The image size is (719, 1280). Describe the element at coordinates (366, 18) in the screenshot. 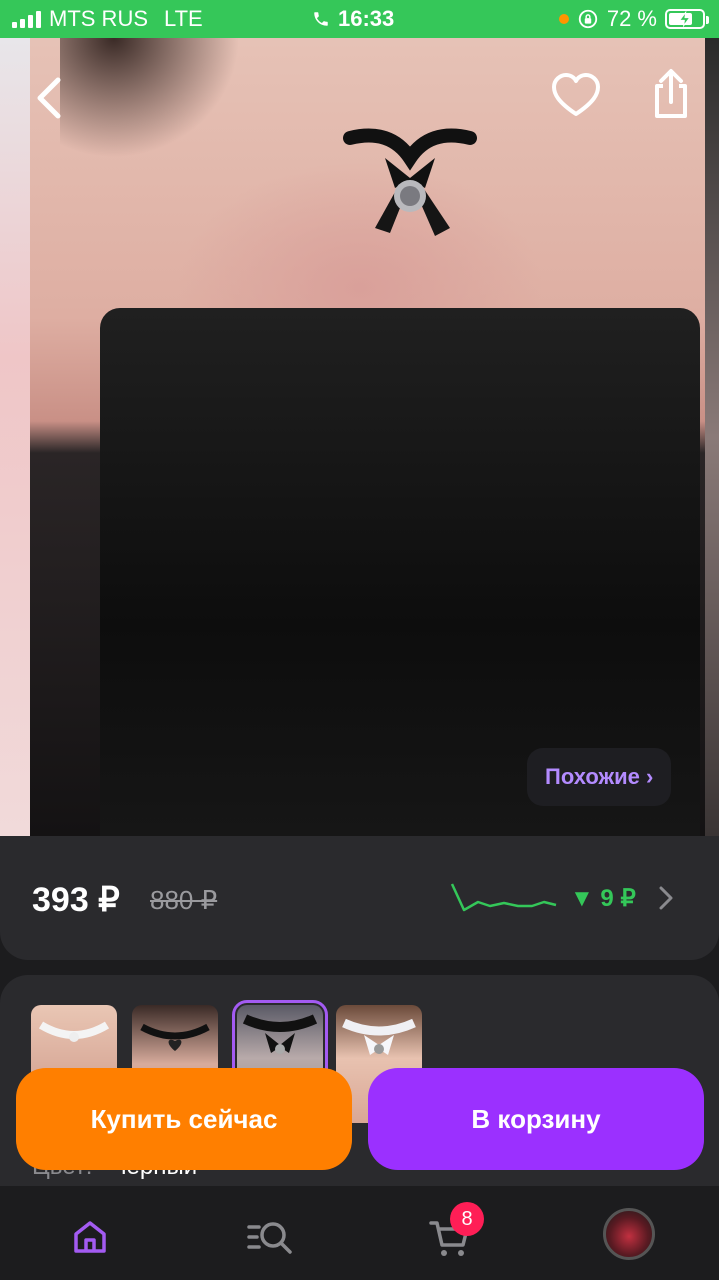

I see `clock: 16:33` at that location.